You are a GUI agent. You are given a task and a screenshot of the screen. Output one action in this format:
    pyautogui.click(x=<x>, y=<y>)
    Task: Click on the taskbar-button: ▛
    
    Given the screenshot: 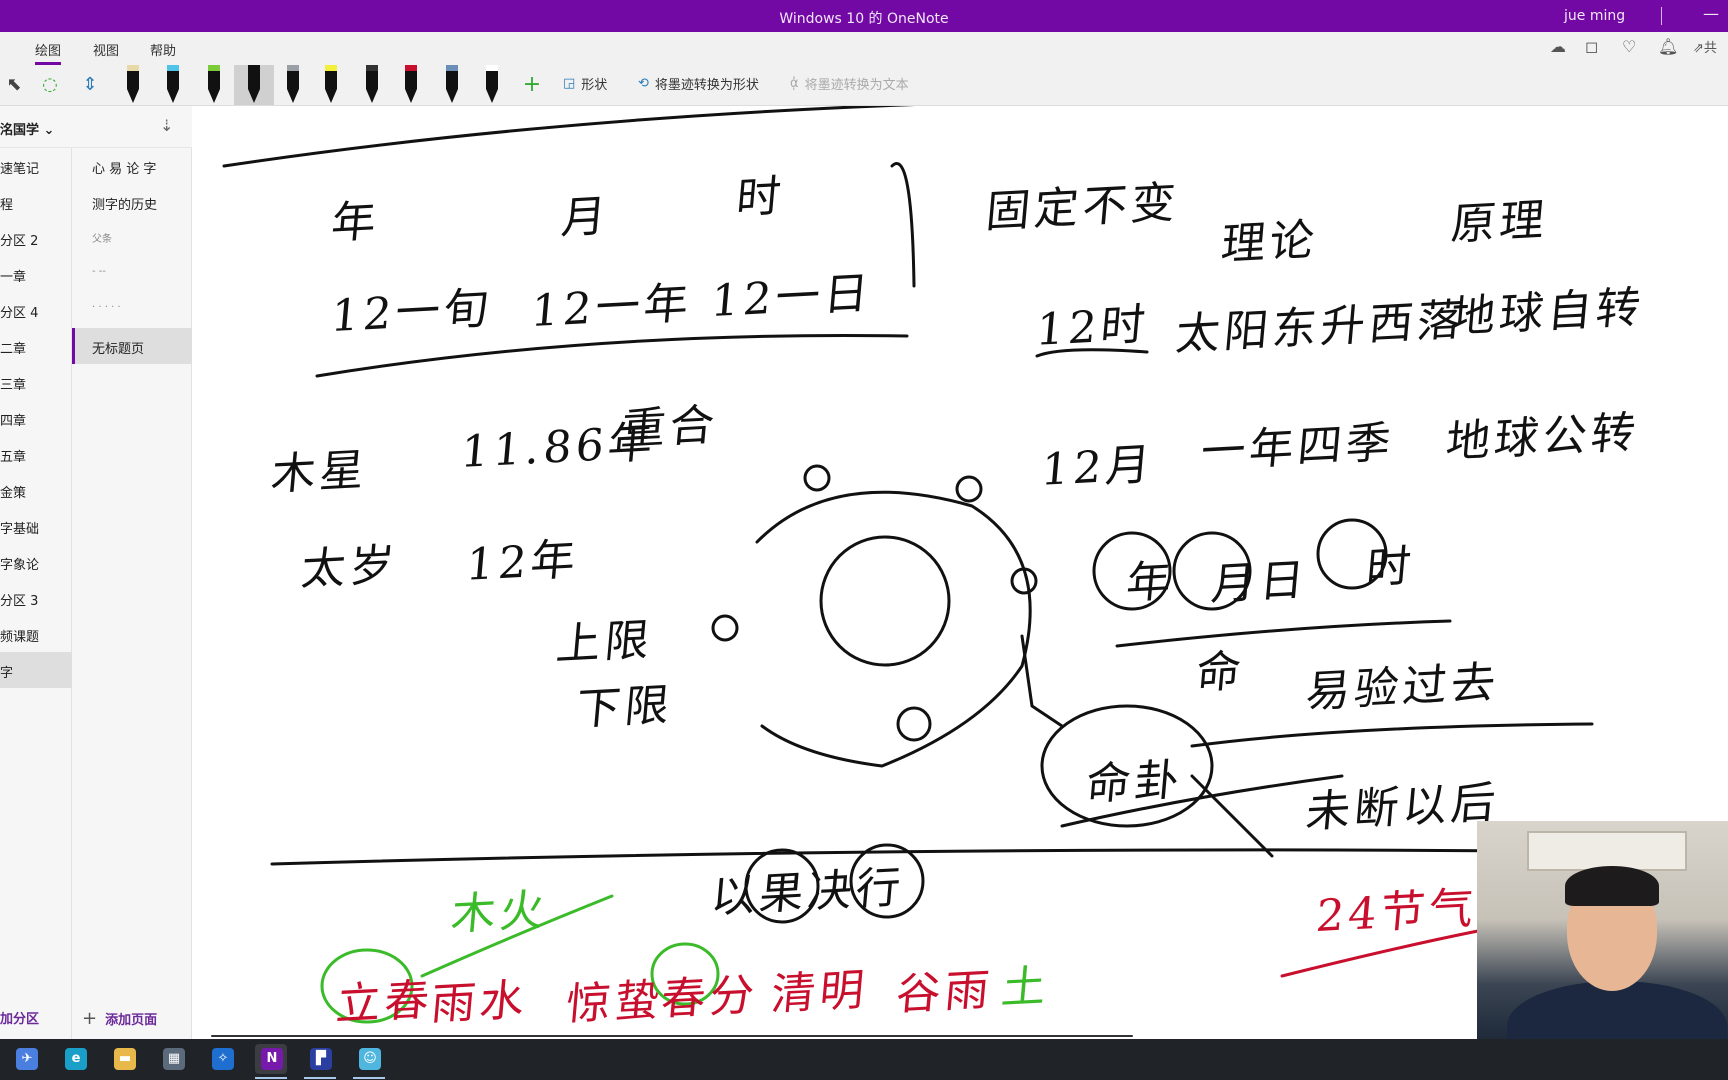 What is the action you would take?
    pyautogui.click(x=320, y=1061)
    